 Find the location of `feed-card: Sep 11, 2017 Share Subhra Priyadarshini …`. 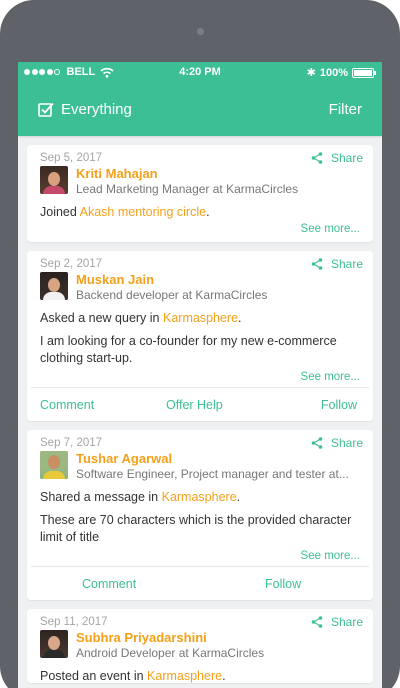

feed-card: Sep 11, 2017 Share Subhra Priyadarshini … is located at coordinates (200, 646).